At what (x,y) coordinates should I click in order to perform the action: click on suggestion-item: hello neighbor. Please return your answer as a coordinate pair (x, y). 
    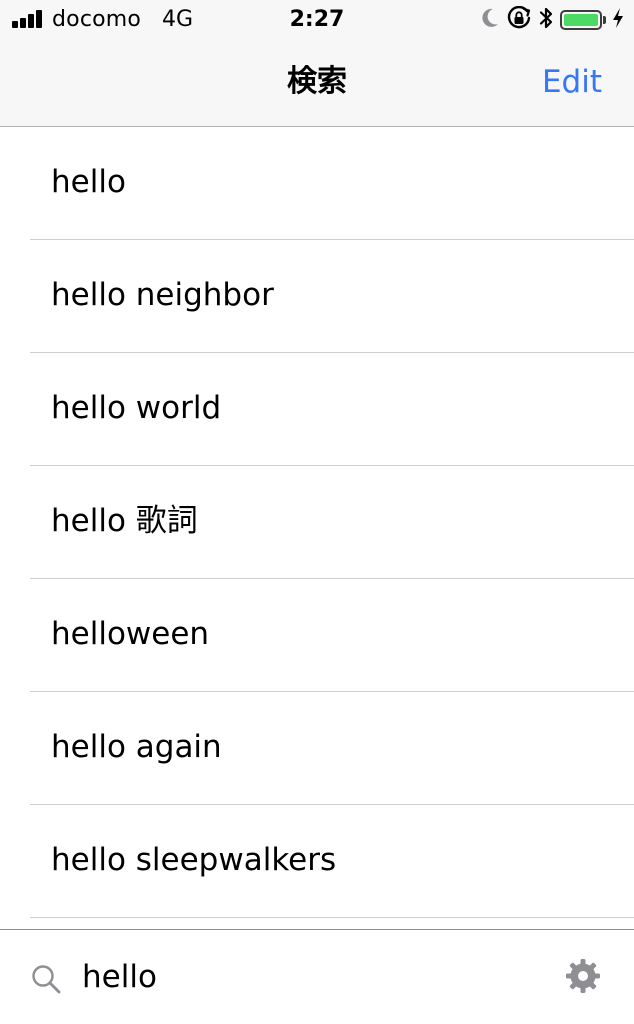
    Looking at the image, I should click on (317, 296).